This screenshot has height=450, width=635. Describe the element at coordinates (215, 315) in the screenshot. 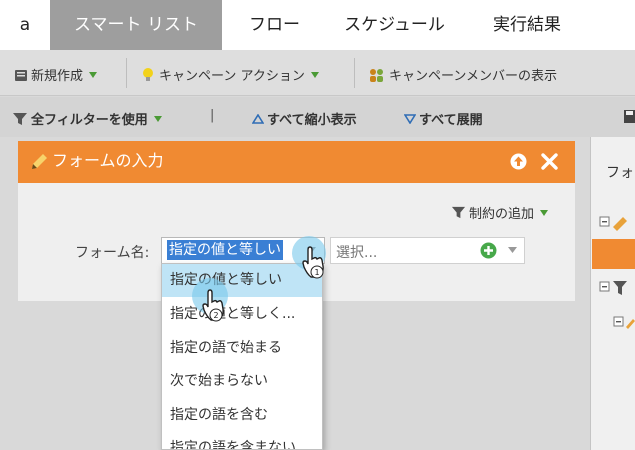

I see `step-number: 2` at that location.